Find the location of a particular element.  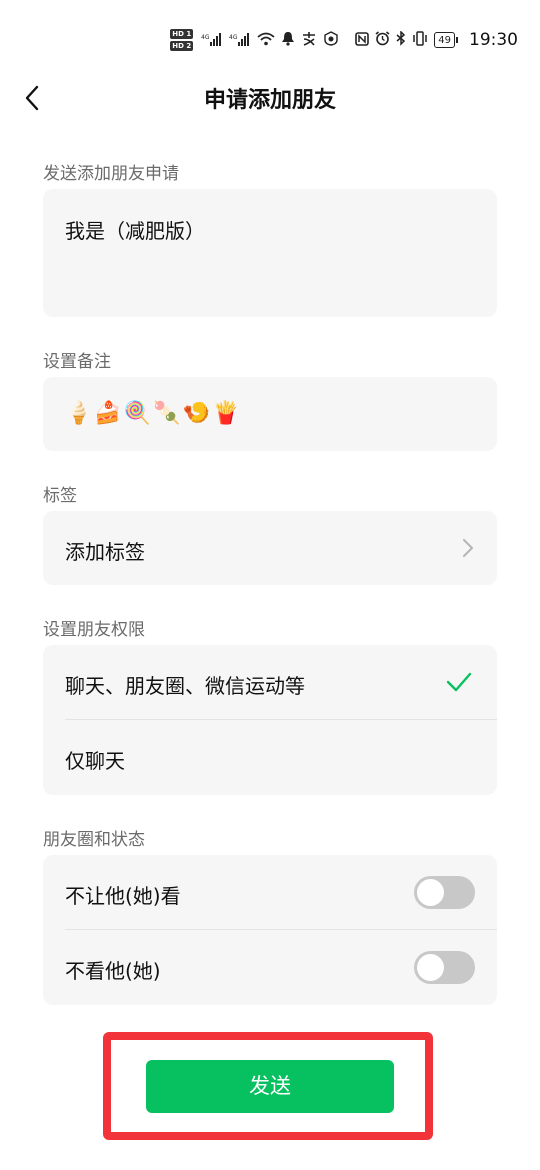

battery-level: 49 is located at coordinates (444, 40).